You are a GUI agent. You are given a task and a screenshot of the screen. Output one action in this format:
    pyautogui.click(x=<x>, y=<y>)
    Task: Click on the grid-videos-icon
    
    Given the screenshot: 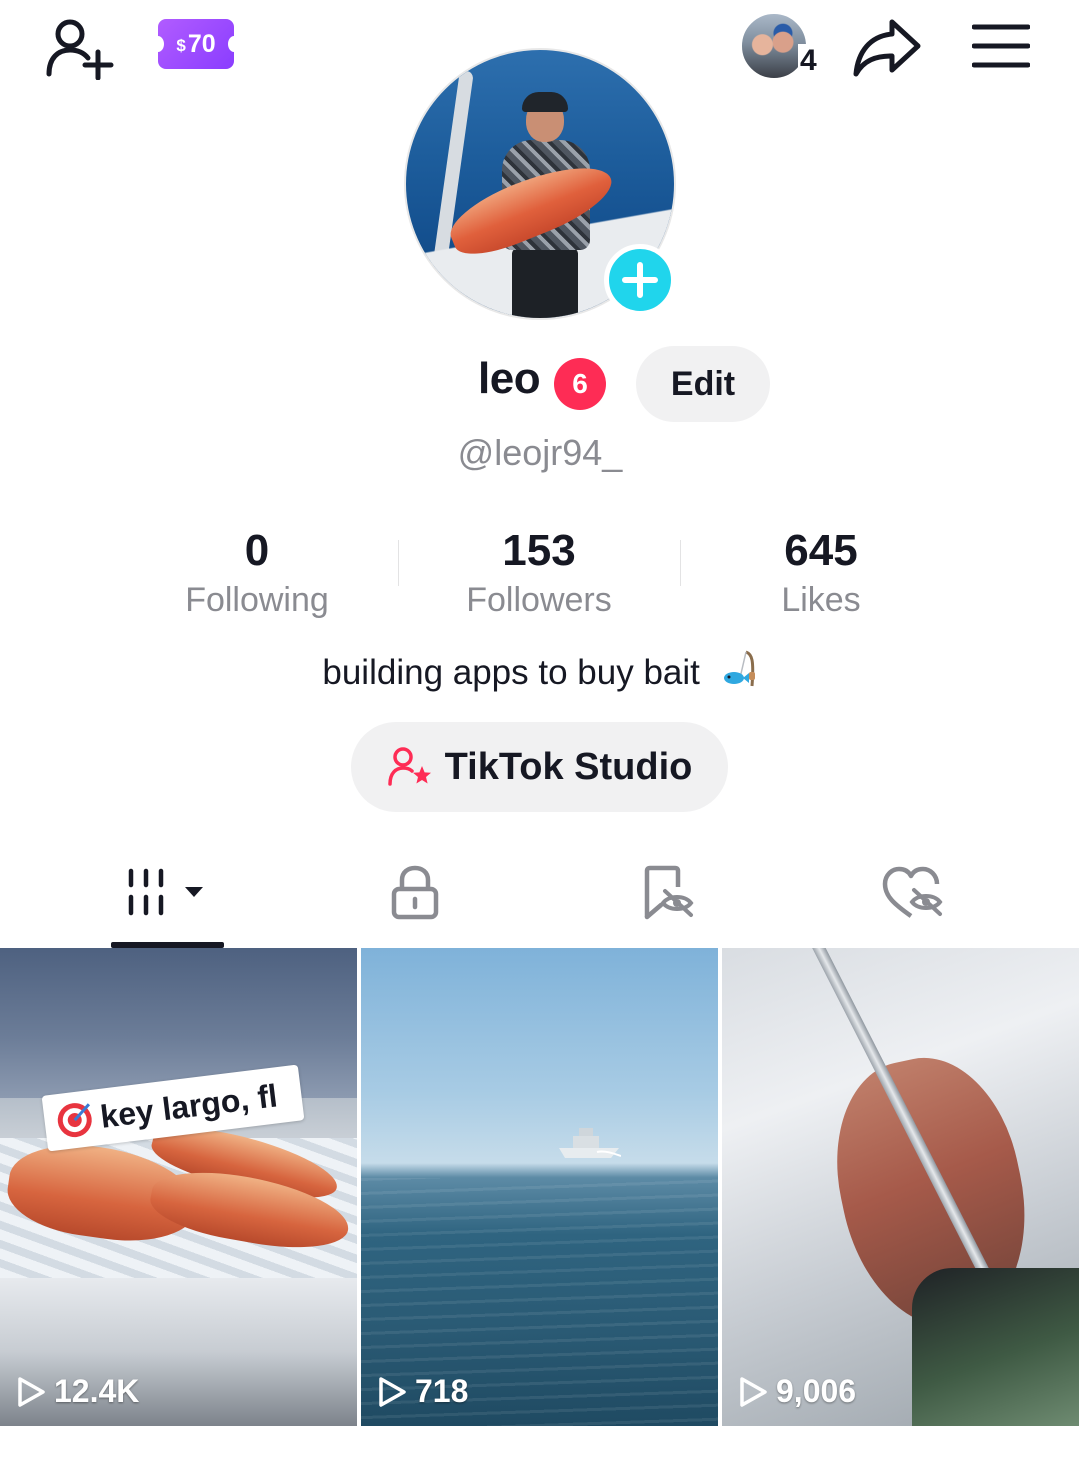 What is the action you would take?
    pyautogui.click(x=165, y=892)
    